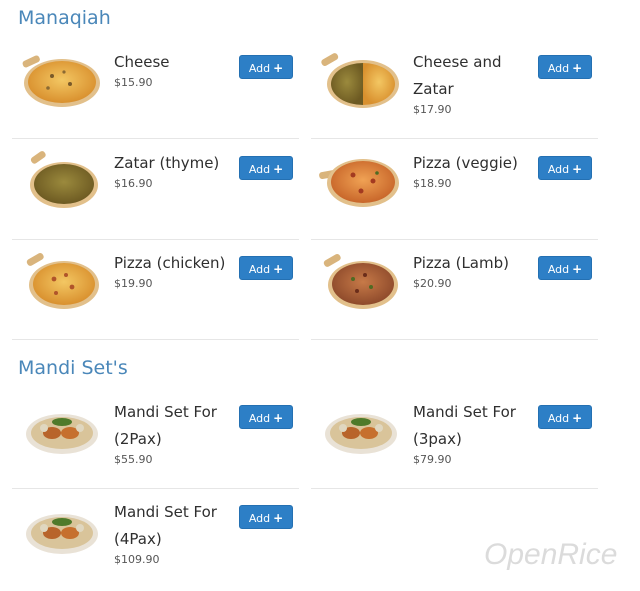 The height and width of the screenshot is (591, 640). I want to click on pizza-zatar-icon, so click(60, 181).